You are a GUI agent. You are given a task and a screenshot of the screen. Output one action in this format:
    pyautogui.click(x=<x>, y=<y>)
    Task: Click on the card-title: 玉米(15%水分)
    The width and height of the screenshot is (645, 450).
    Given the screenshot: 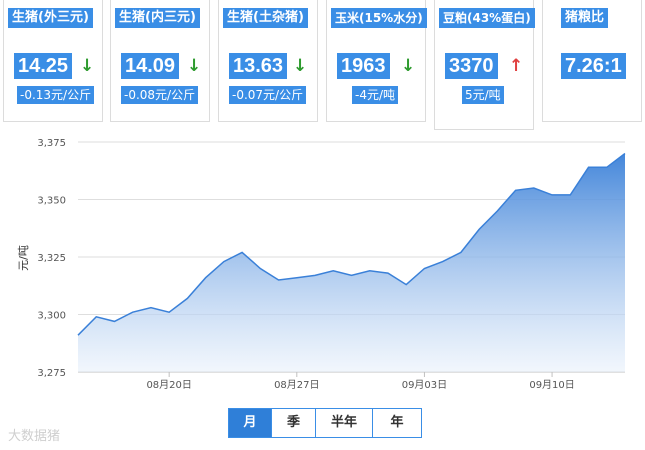 What is the action you would take?
    pyautogui.click(x=379, y=18)
    